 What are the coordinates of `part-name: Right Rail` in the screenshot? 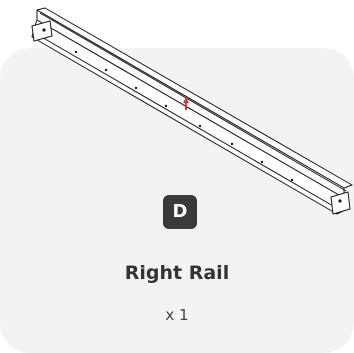 It's located at (177, 273).